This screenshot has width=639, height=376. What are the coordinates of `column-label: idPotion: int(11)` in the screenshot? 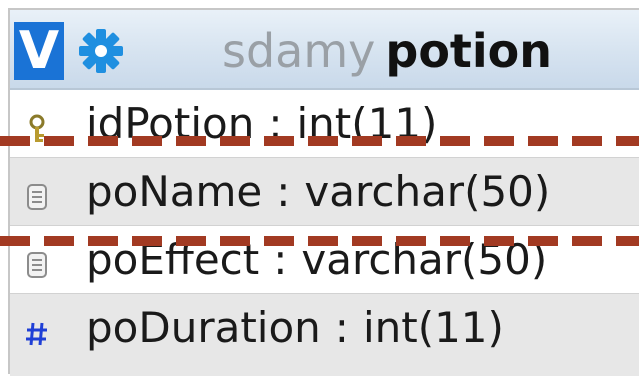 It's located at (261, 124).